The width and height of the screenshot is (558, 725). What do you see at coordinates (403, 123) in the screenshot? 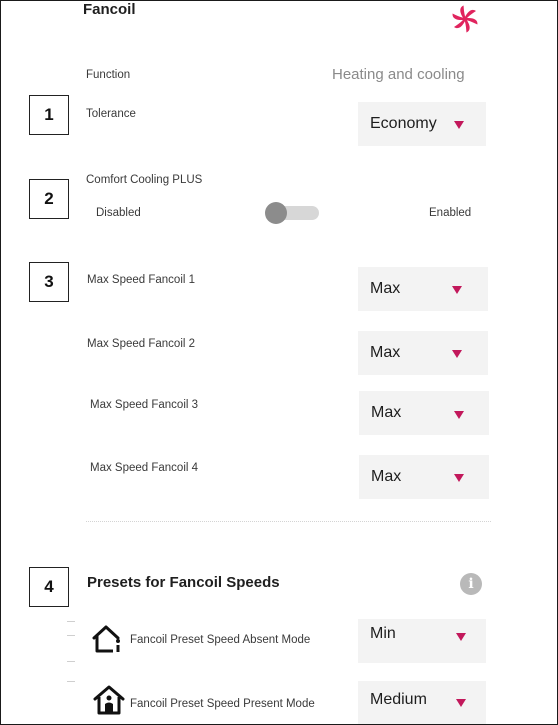
I see `tolerance-value: Economy` at bounding box center [403, 123].